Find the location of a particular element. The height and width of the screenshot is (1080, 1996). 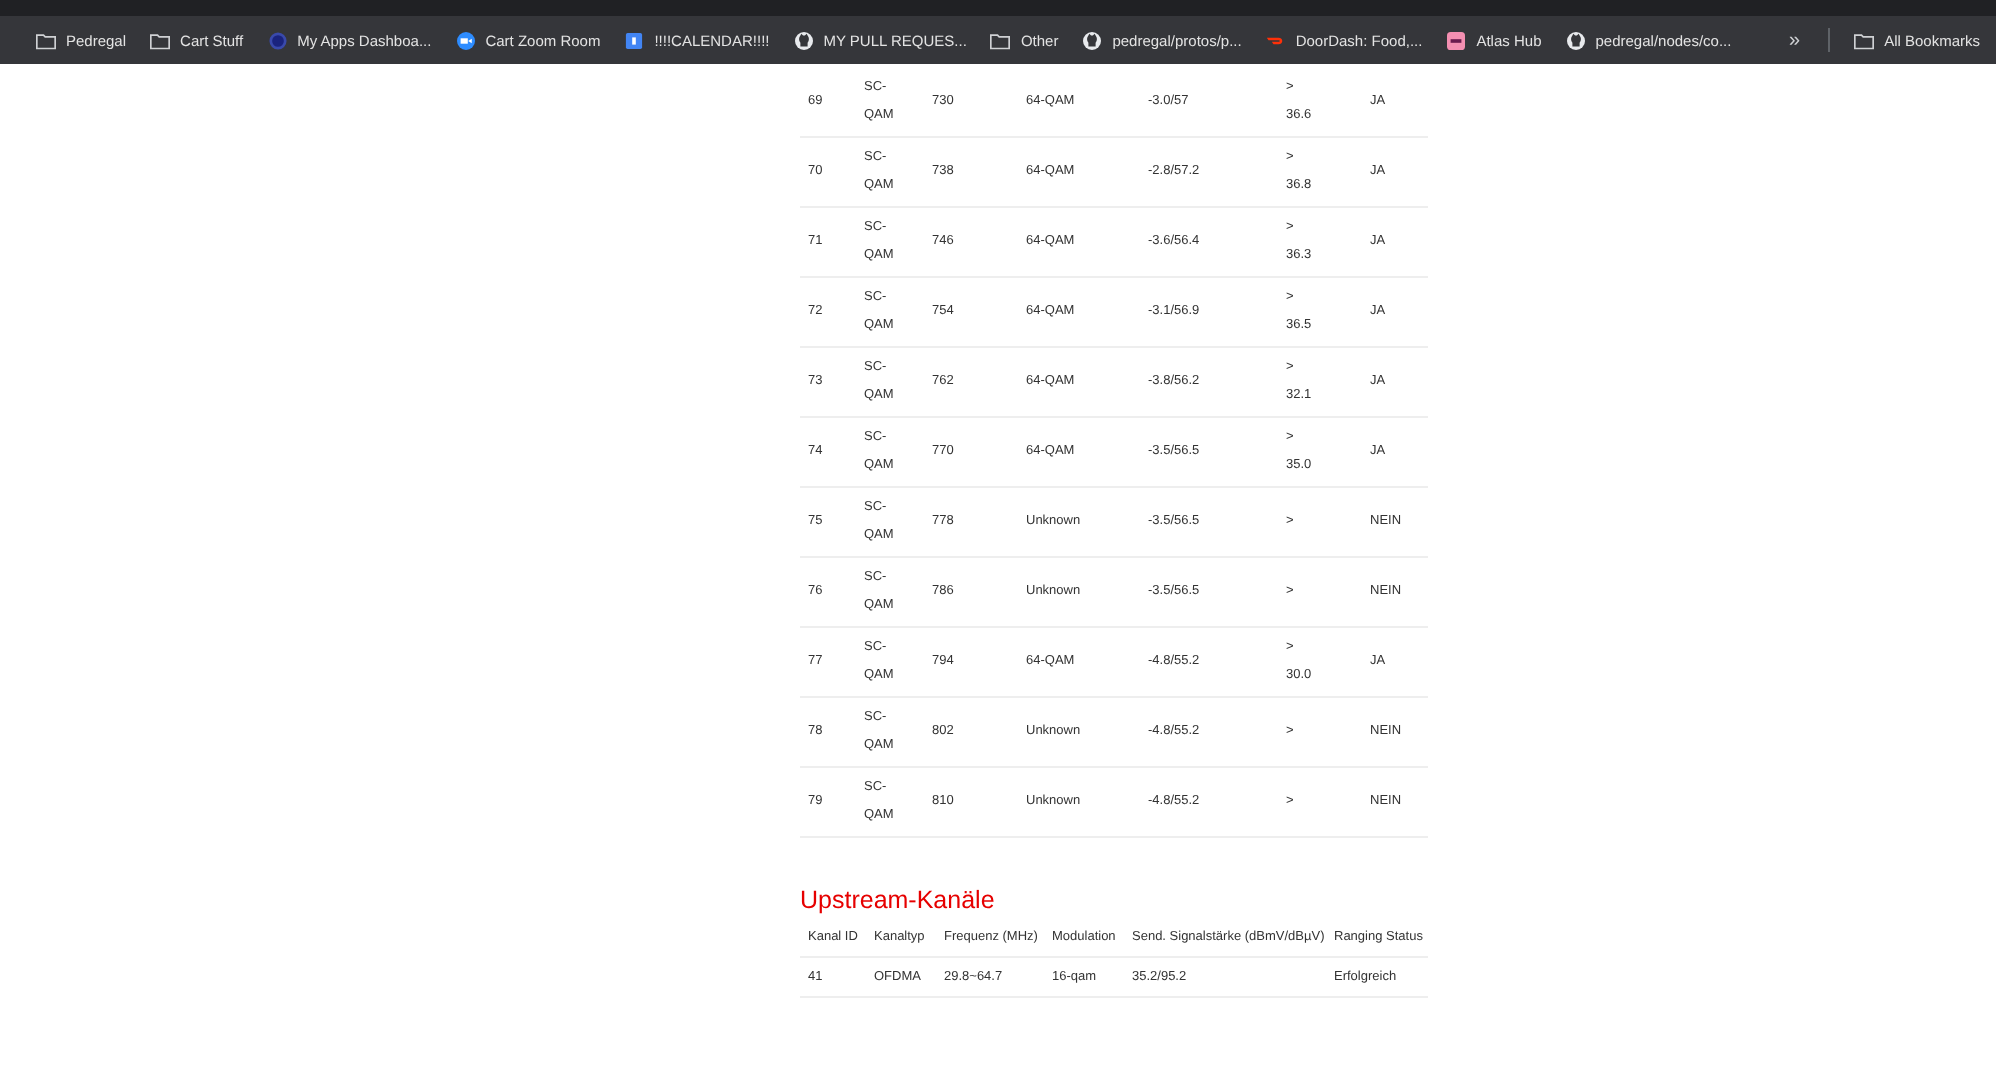

section-heading: Upstream-Kanäle is located at coordinates (898, 900).